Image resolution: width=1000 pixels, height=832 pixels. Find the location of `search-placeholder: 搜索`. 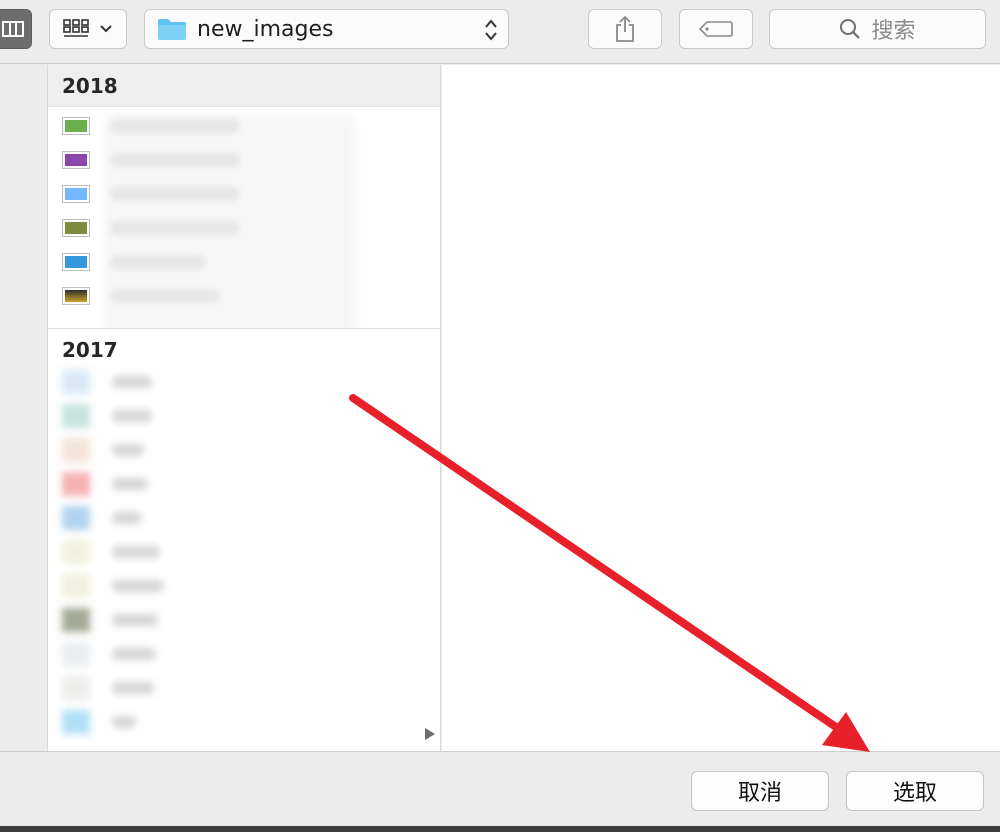

search-placeholder: 搜索 is located at coordinates (893, 31).